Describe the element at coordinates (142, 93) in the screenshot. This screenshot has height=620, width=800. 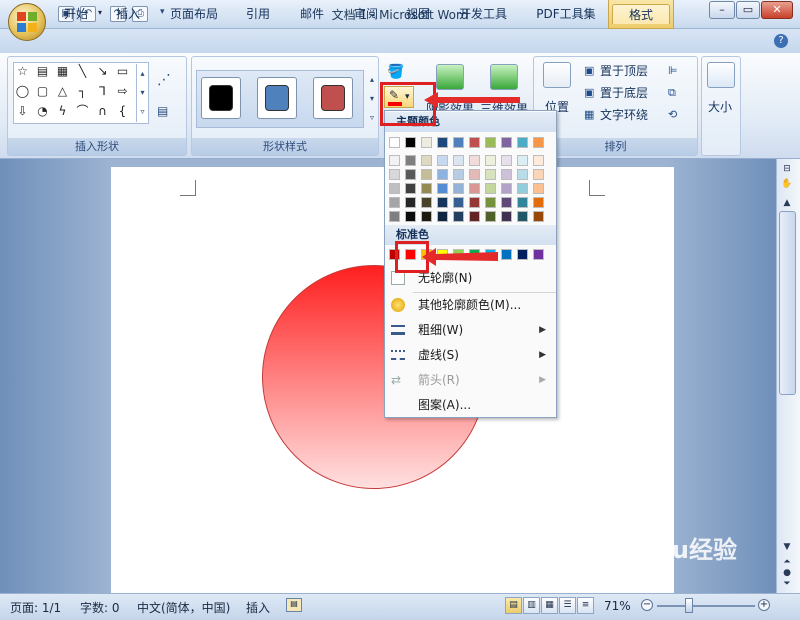
I see `shapes-gallery-scroll: ▴ ▾ ▿` at that location.